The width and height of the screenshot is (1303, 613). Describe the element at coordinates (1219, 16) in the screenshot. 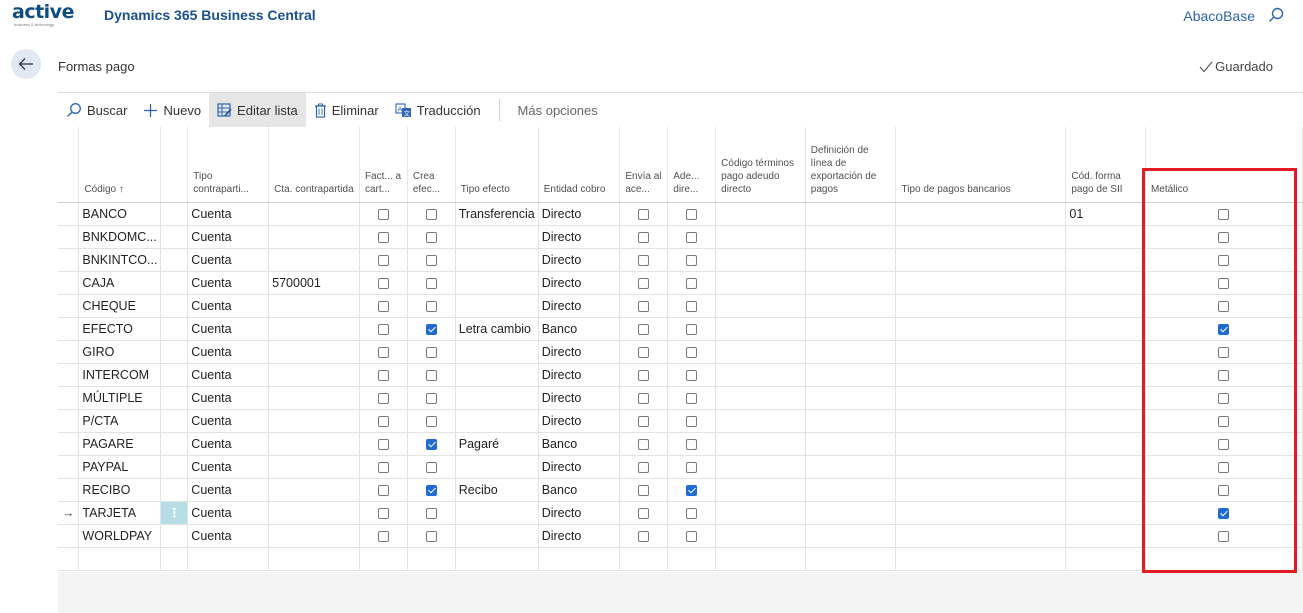

I see `company-name: AbacoBase` at that location.